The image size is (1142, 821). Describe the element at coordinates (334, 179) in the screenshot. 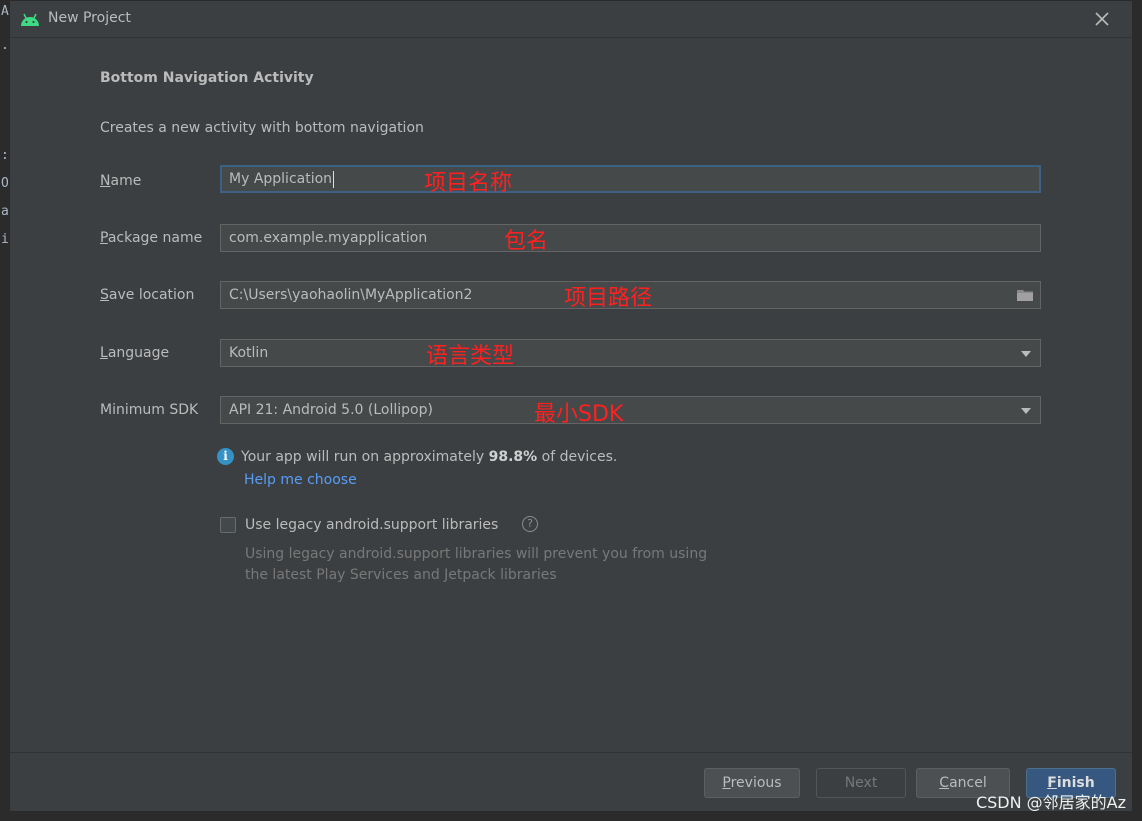

I see `text-caret` at that location.